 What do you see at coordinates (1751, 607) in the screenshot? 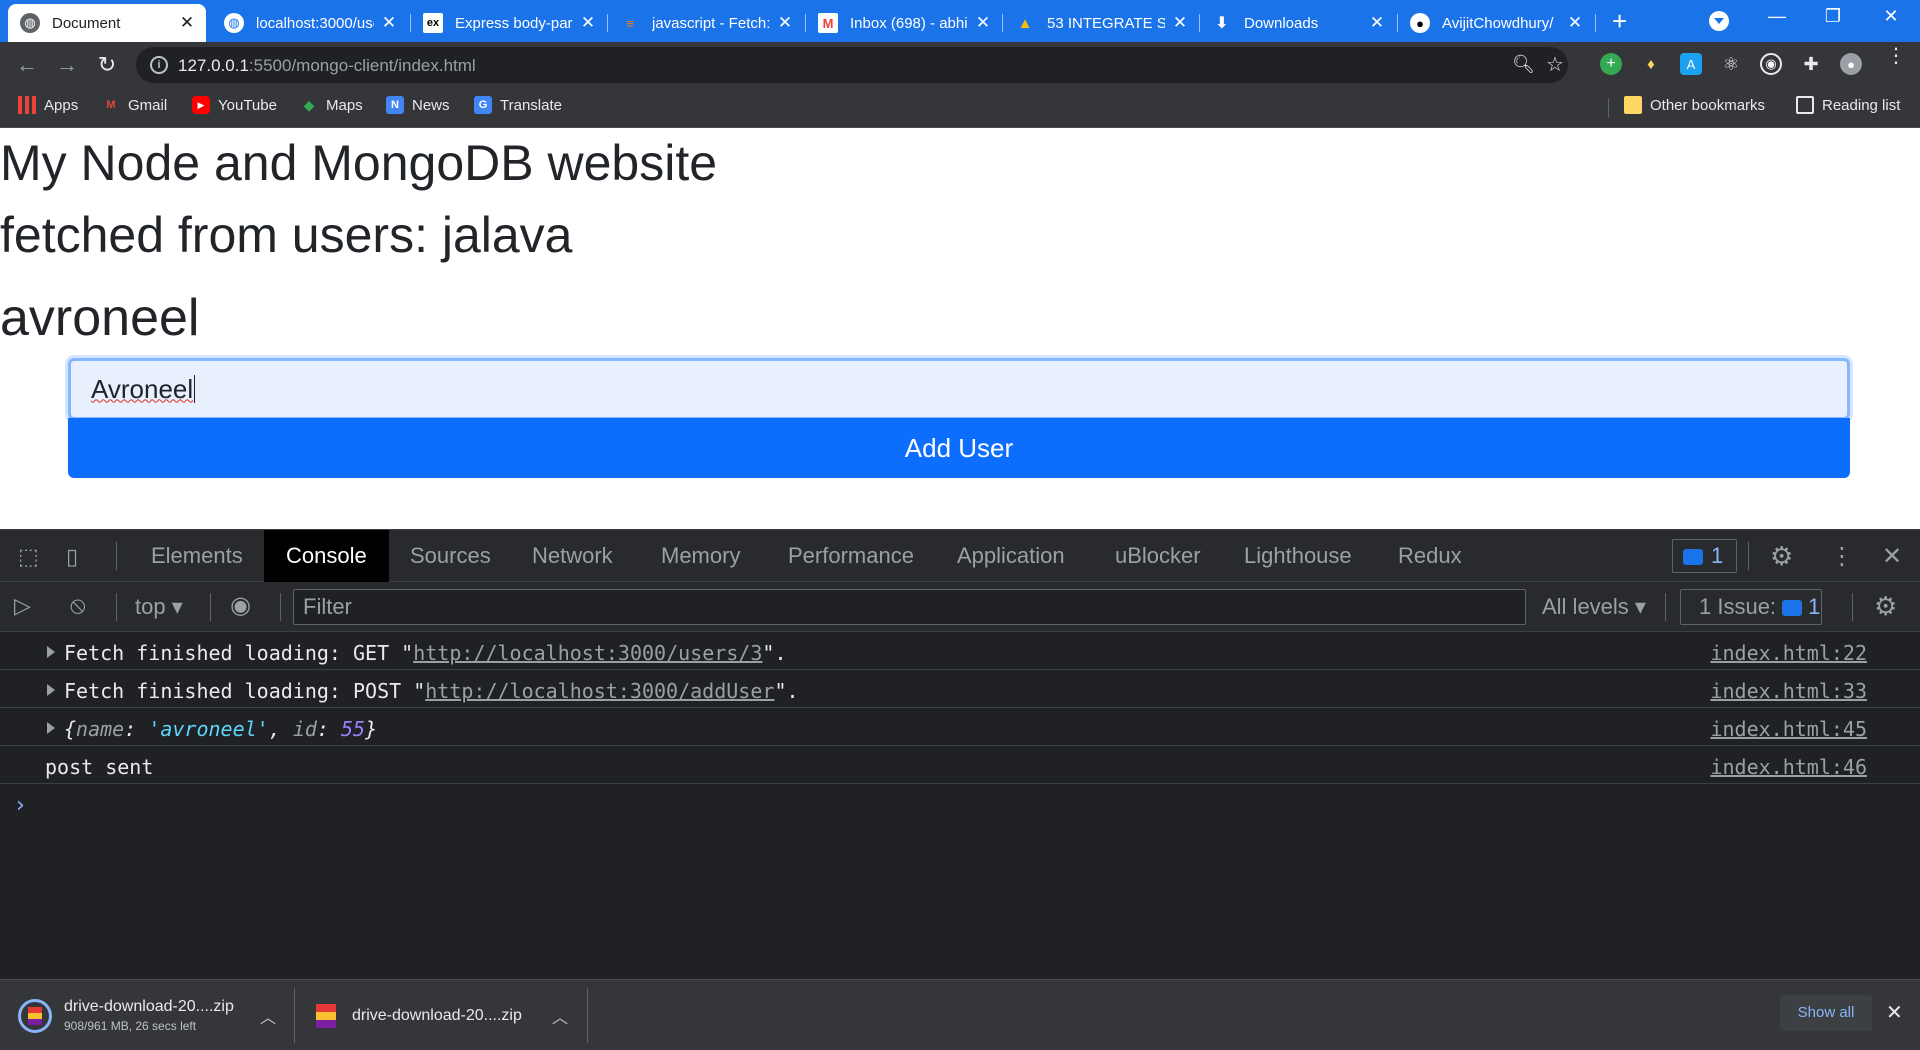
I see `issues-button: 1 Issue: 1` at bounding box center [1751, 607].